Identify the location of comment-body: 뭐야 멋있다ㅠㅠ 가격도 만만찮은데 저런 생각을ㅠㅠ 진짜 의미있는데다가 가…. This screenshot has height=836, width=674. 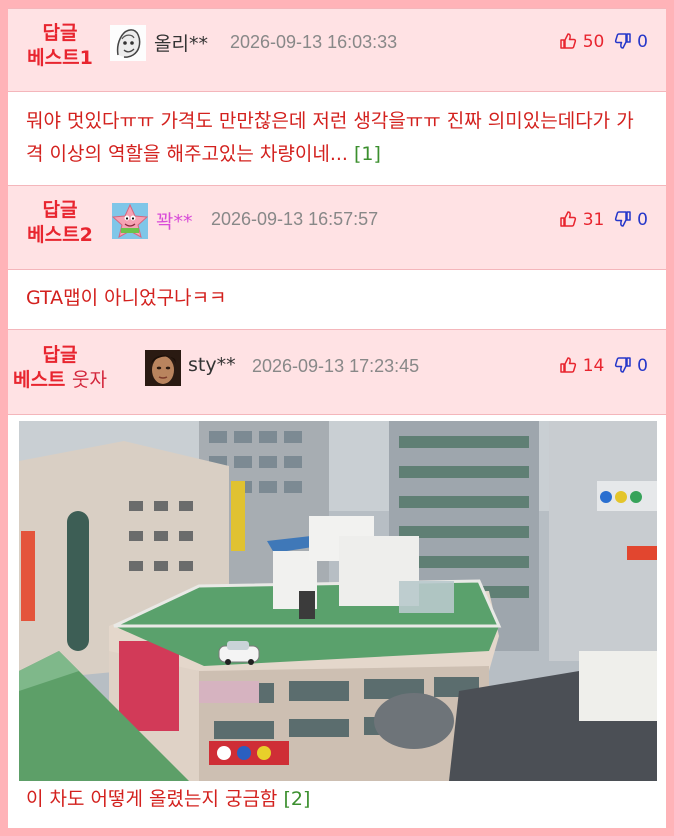
(337, 138).